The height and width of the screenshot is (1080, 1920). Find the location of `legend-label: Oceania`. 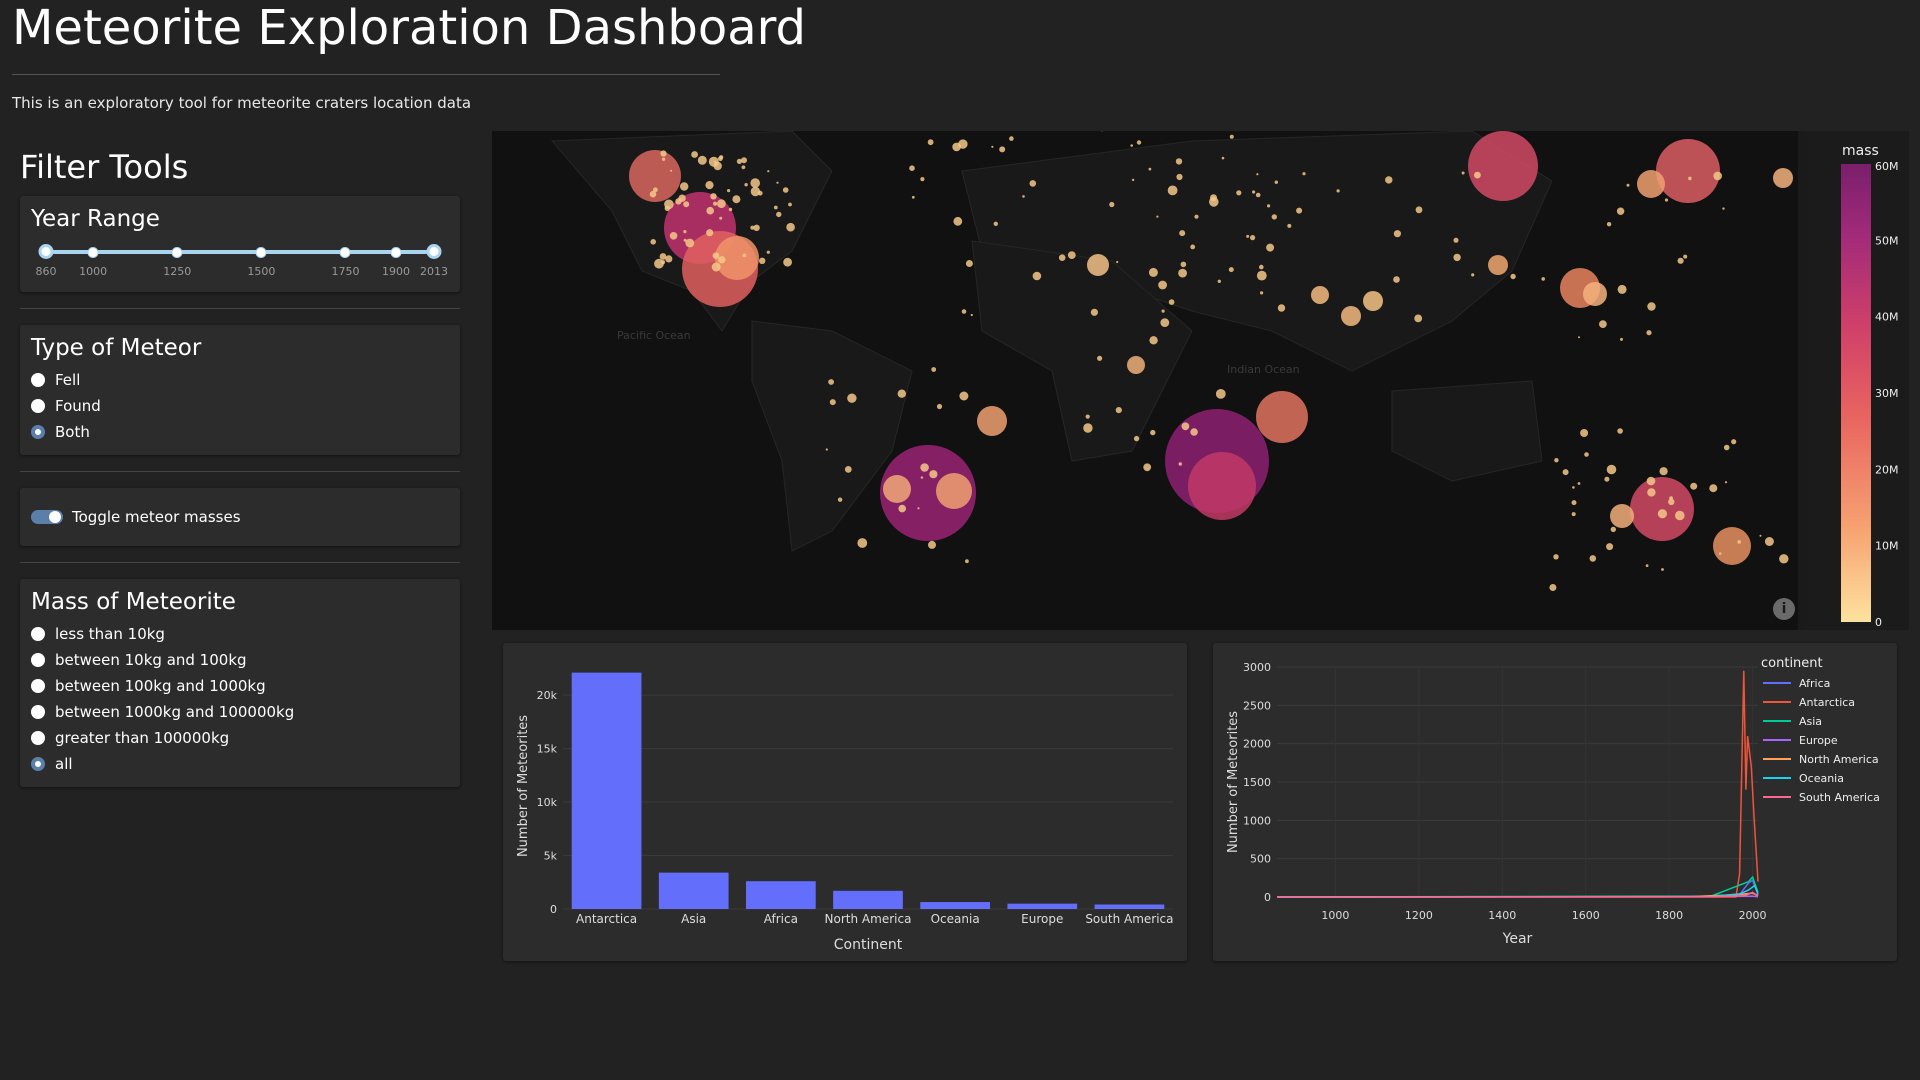

legend-label: Oceania is located at coordinates (1821, 778).